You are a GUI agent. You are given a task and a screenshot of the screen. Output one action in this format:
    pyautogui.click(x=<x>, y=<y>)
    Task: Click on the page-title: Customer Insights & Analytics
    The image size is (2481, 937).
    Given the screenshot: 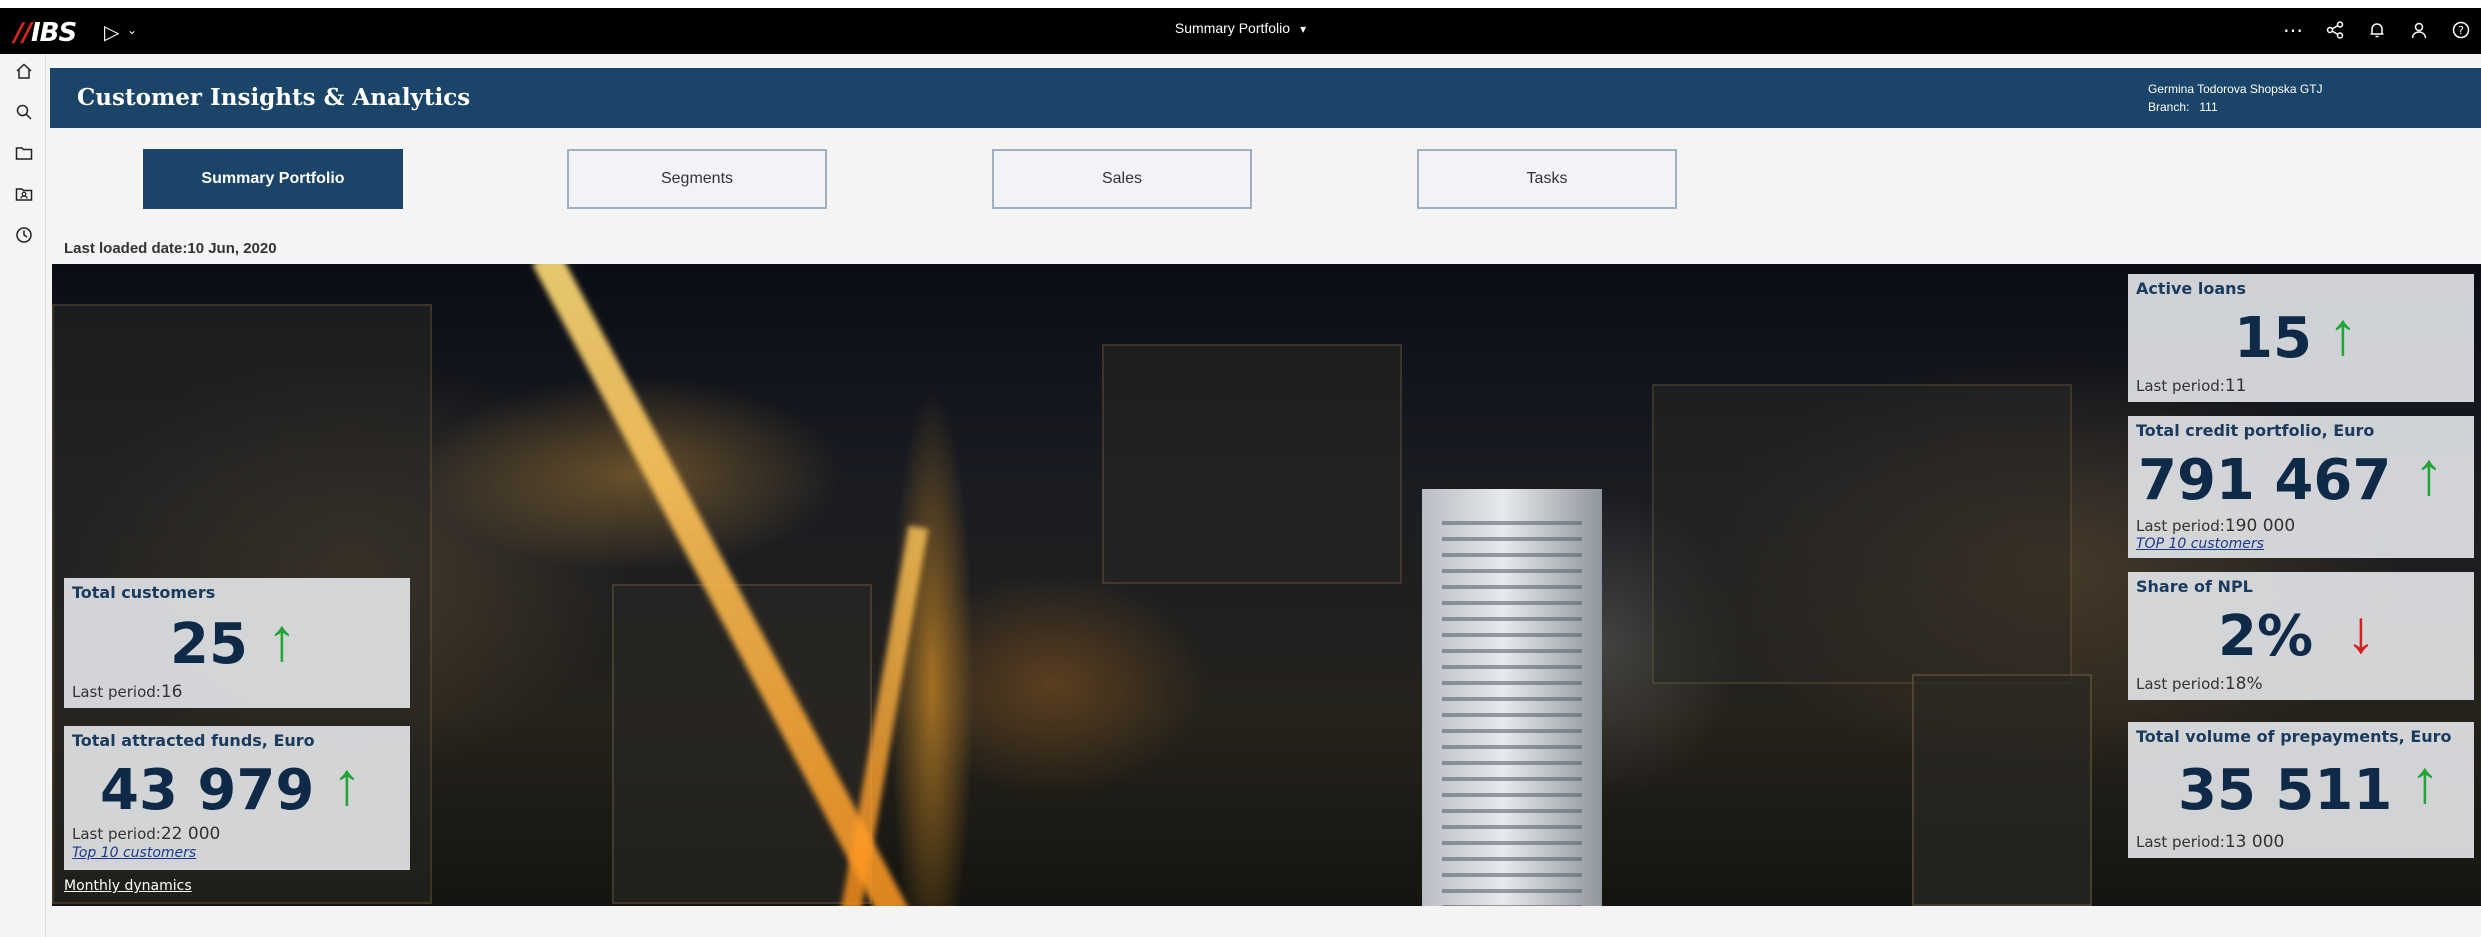 What is the action you would take?
    pyautogui.click(x=274, y=97)
    